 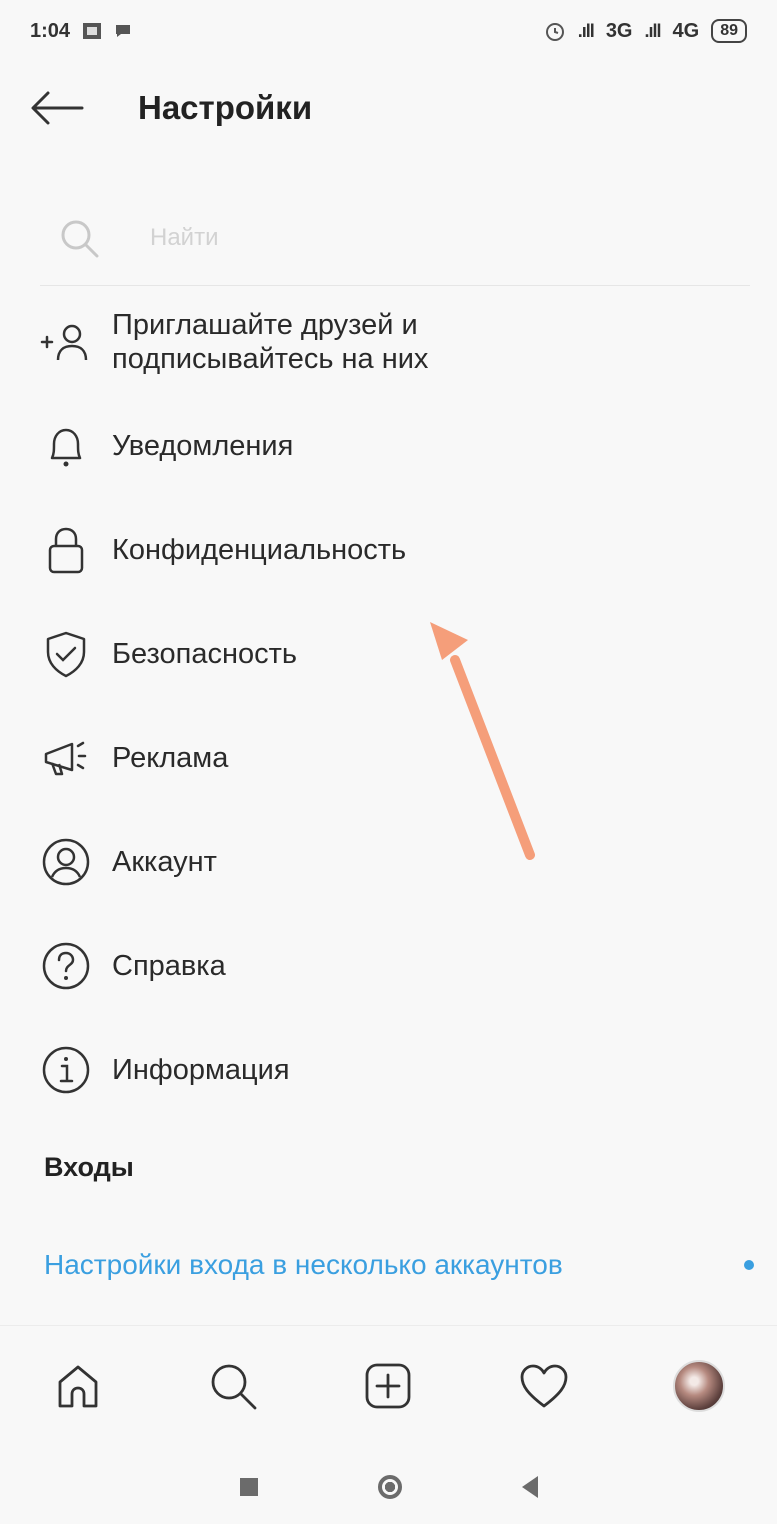 What do you see at coordinates (303, 1264) in the screenshot?
I see `multi-account-login-label: Настройки входа в несколько аккаунтов` at bounding box center [303, 1264].